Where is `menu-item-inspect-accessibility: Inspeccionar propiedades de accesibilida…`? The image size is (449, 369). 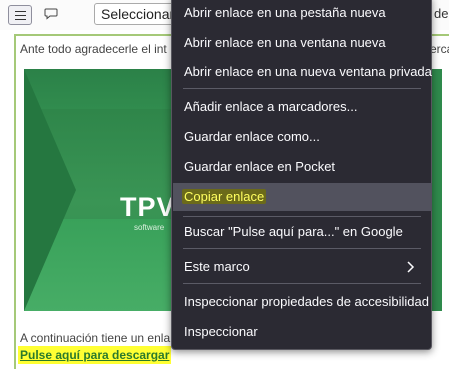 menu-item-inspect-accessibility: Inspeccionar propiedades de accesibilida… is located at coordinates (302, 302).